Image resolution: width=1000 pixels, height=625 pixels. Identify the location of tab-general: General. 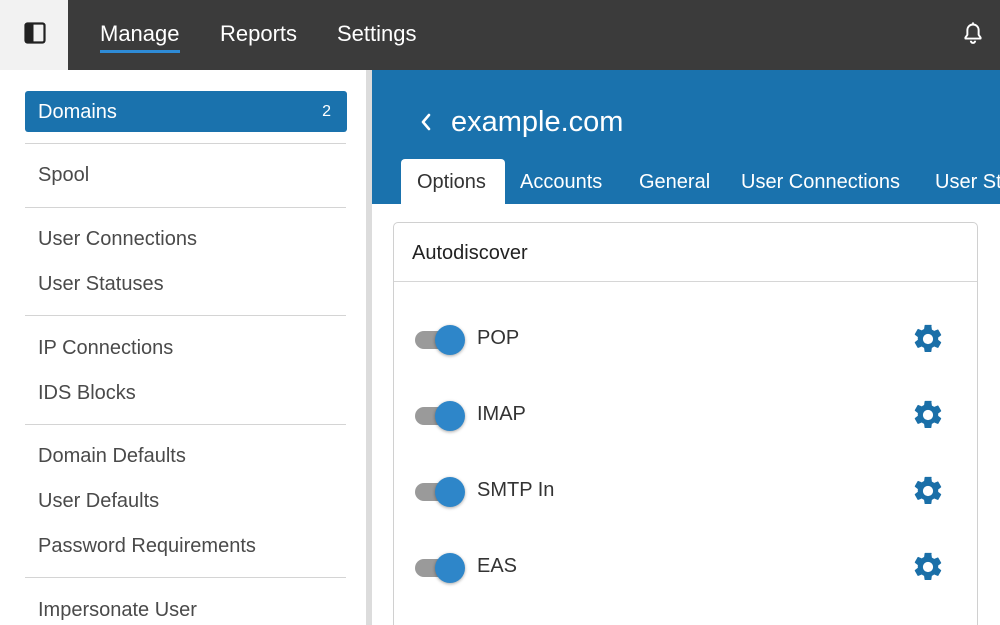
(674, 182).